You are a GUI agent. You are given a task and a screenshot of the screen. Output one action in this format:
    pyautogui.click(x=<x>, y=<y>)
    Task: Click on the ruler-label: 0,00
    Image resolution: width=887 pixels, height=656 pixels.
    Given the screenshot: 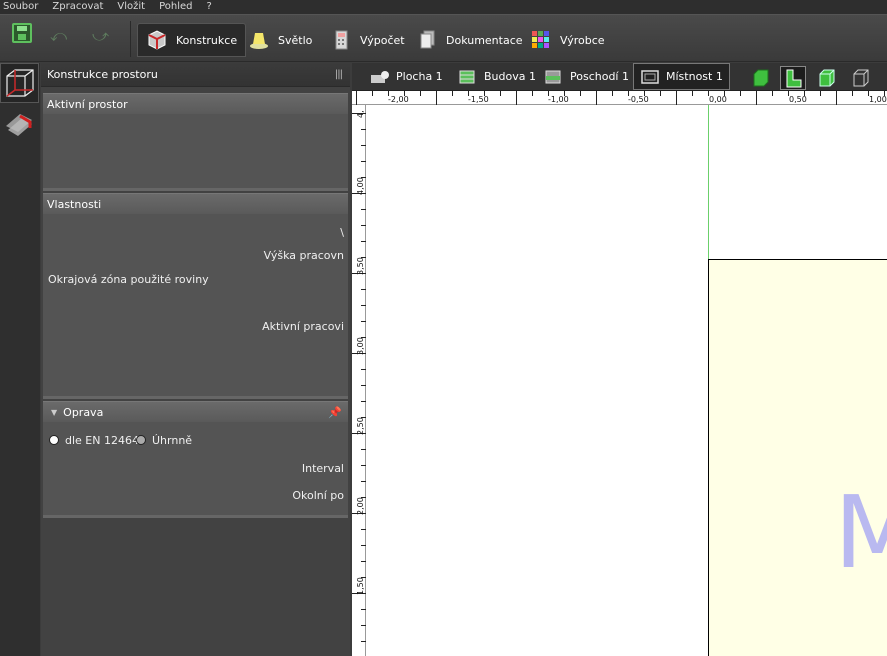 What is the action you would take?
    pyautogui.click(x=718, y=99)
    